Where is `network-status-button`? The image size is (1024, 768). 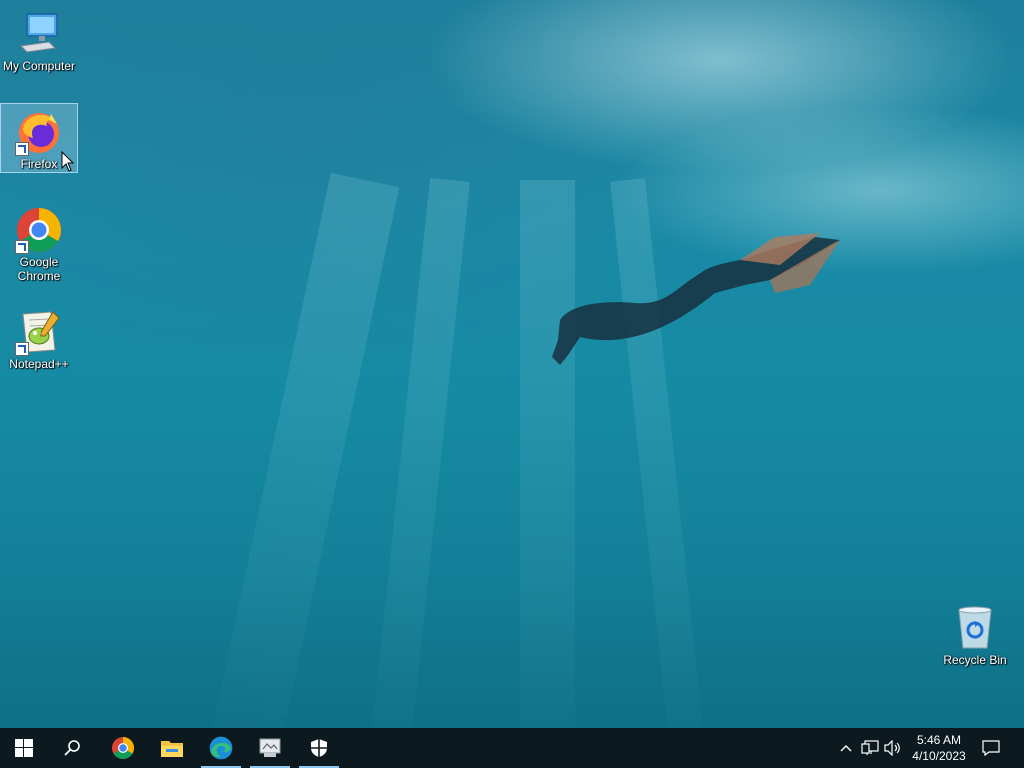 network-status-button is located at coordinates (870, 748).